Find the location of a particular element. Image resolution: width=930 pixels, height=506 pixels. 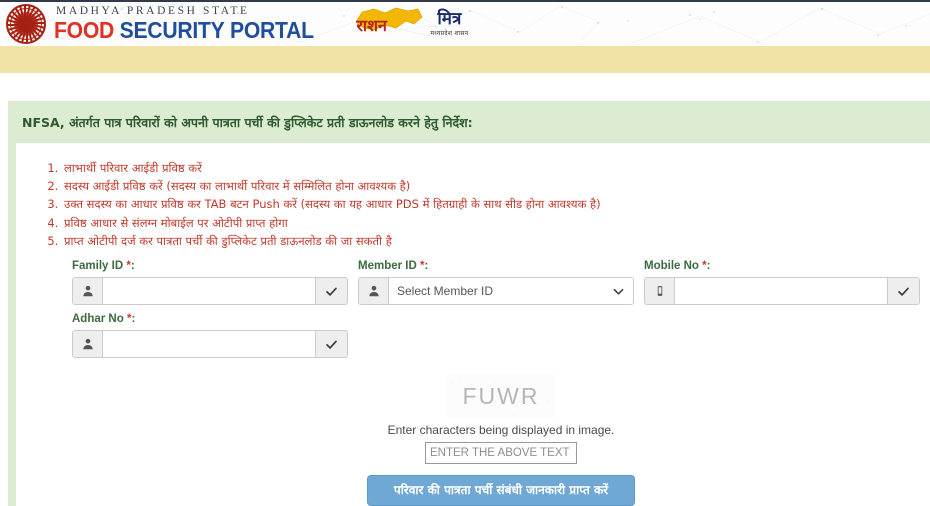

field-adhar-no: Adhar No *: is located at coordinates (218, 336).